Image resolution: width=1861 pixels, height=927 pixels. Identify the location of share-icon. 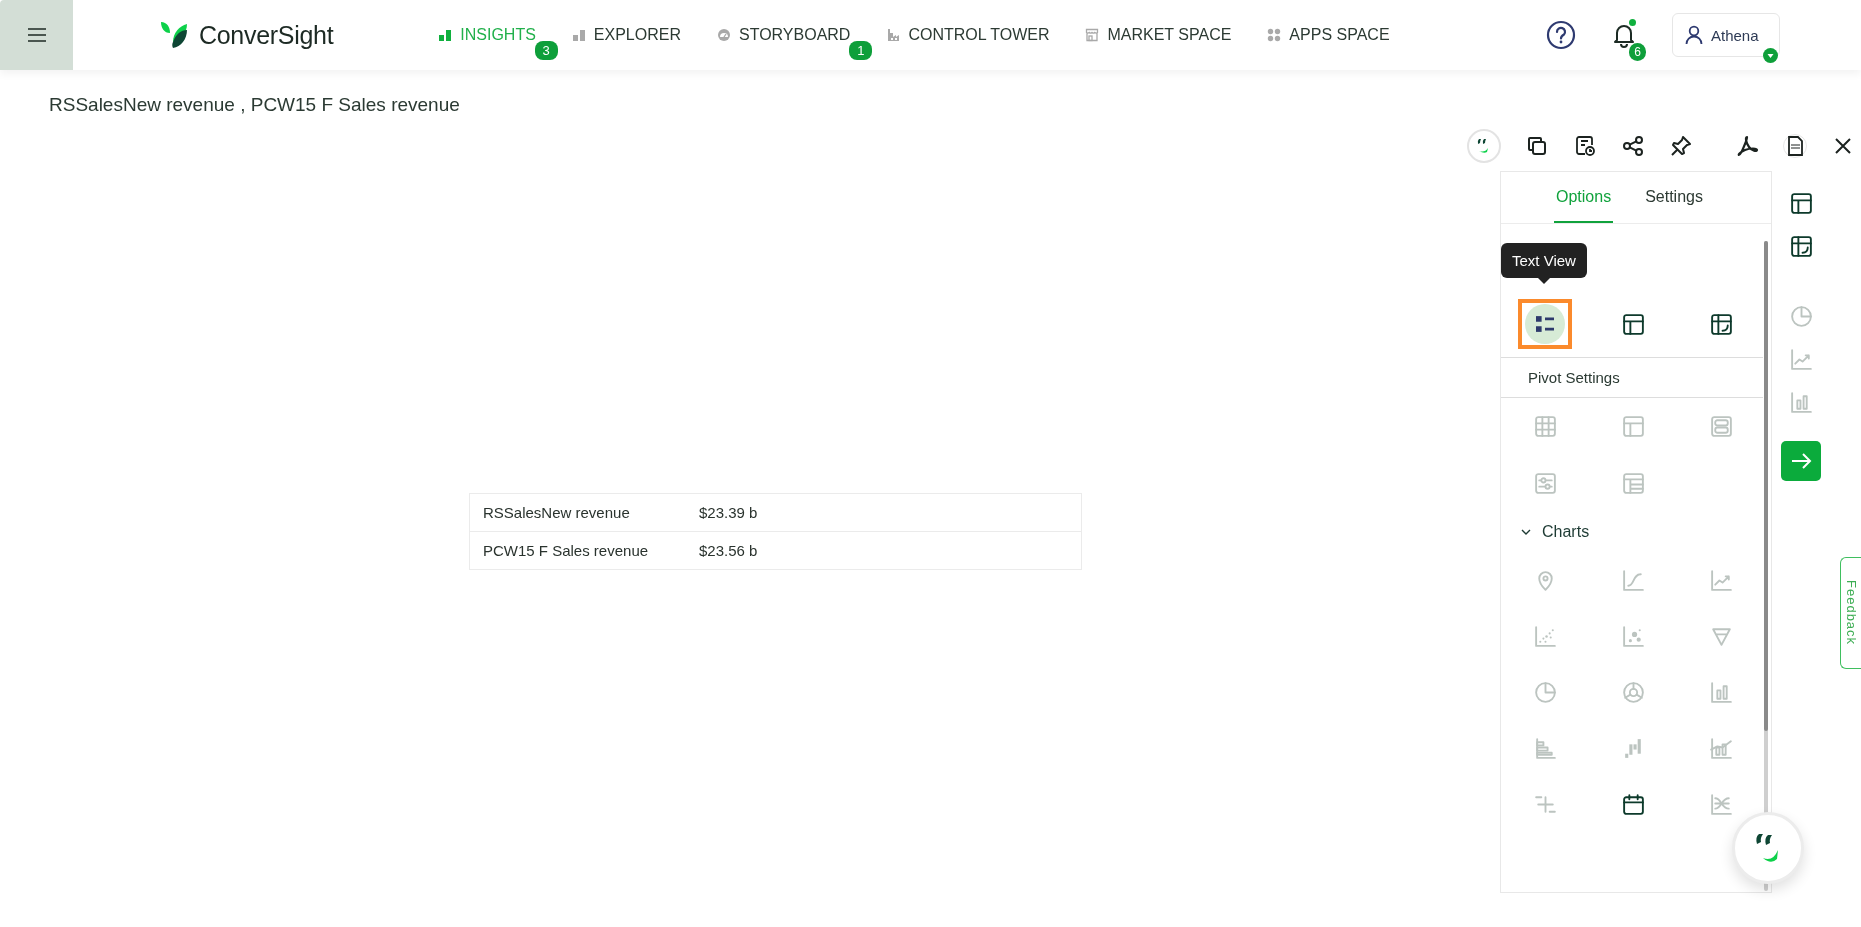
(1633, 146).